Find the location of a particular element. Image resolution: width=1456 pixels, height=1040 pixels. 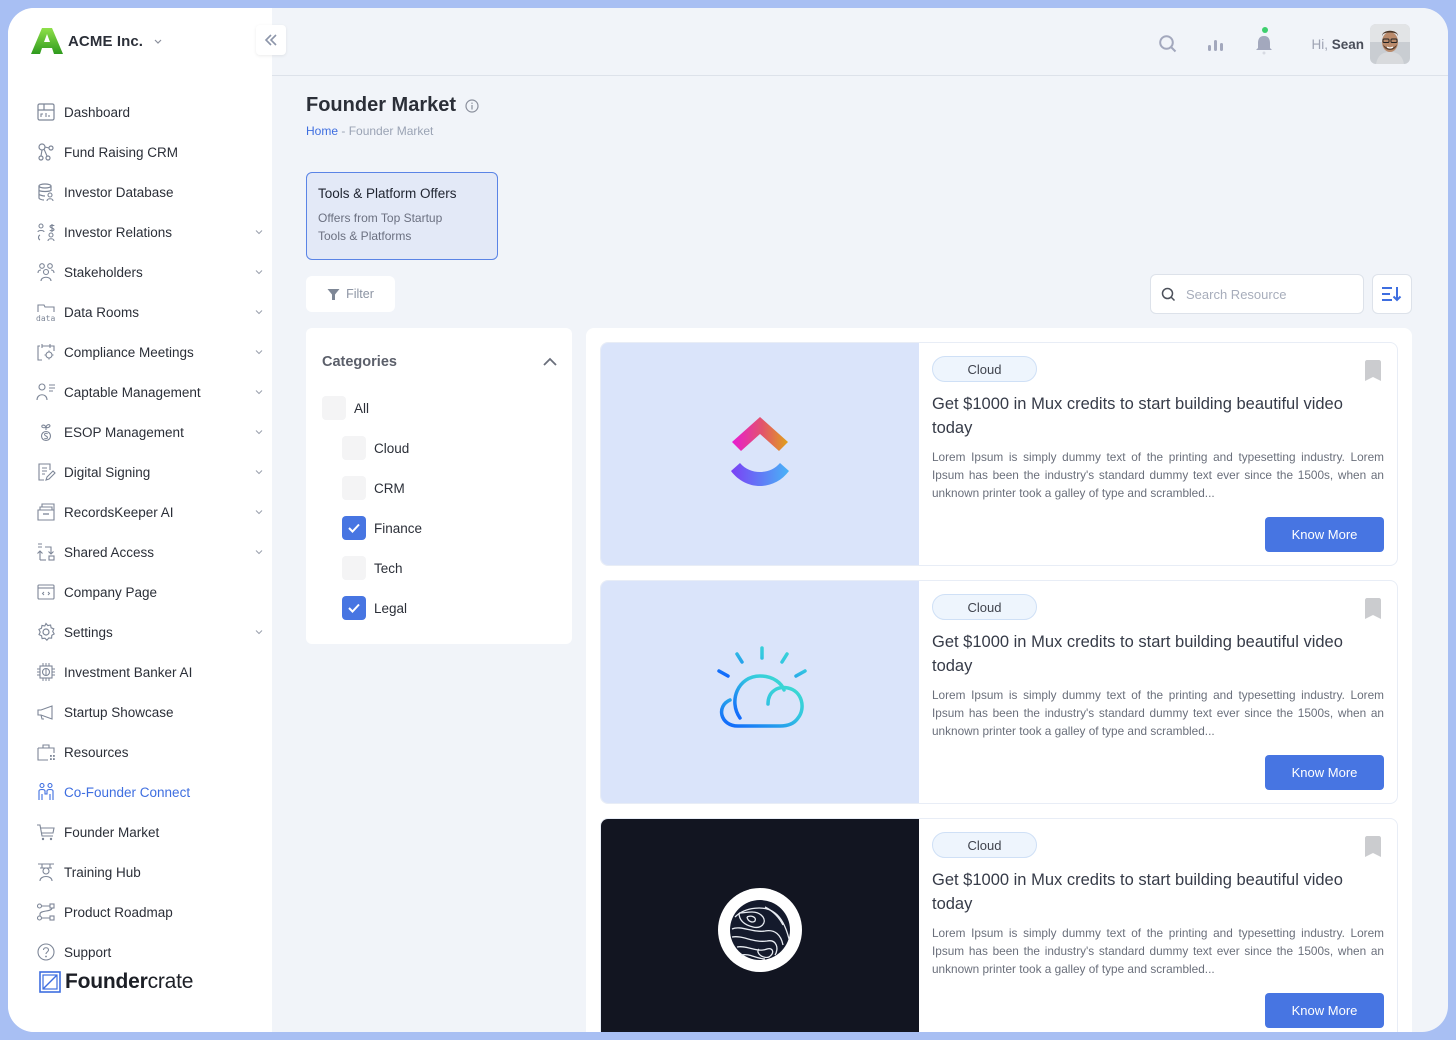

notifications-button is located at coordinates (1264, 41).